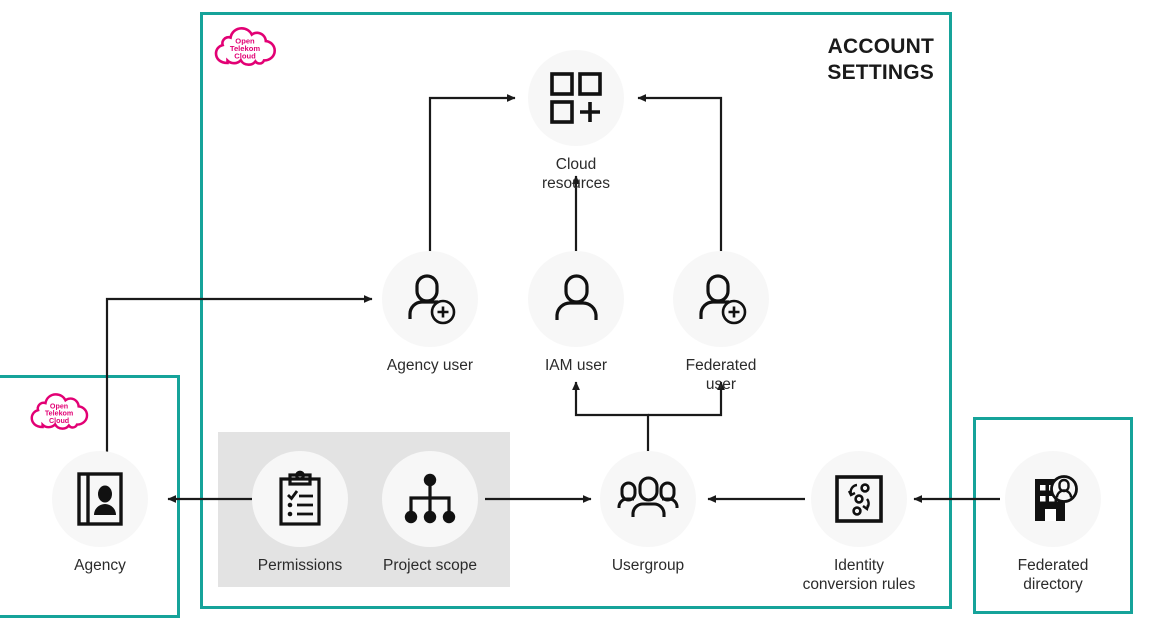 Image resolution: width=1152 pixels, height=630 pixels. What do you see at coordinates (576, 98) in the screenshot?
I see `grid-plus-icon` at bounding box center [576, 98].